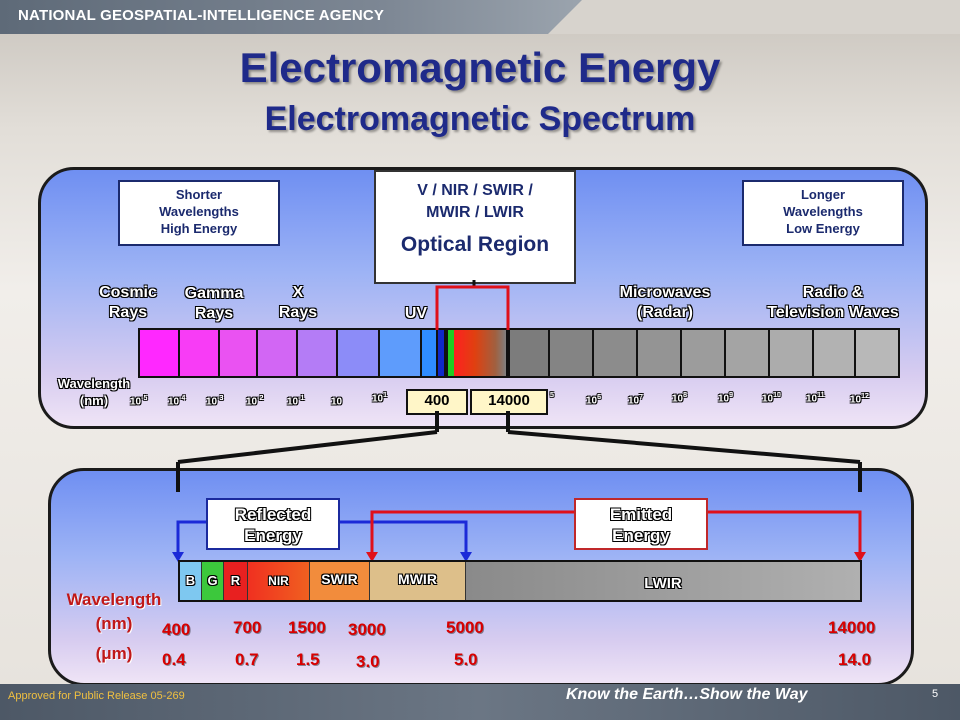  I want to click on page-number: 5, so click(935, 694).